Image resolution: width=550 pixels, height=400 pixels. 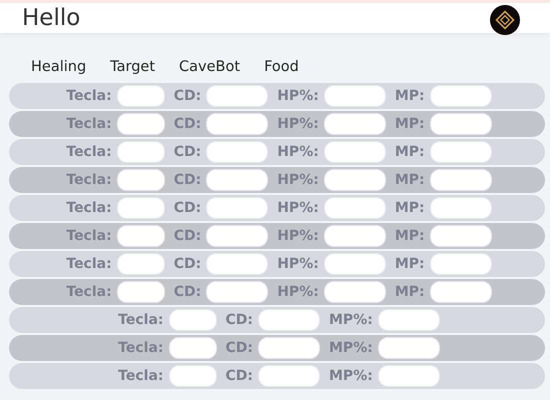 What do you see at coordinates (281, 71) in the screenshot?
I see `tab: Food` at bounding box center [281, 71].